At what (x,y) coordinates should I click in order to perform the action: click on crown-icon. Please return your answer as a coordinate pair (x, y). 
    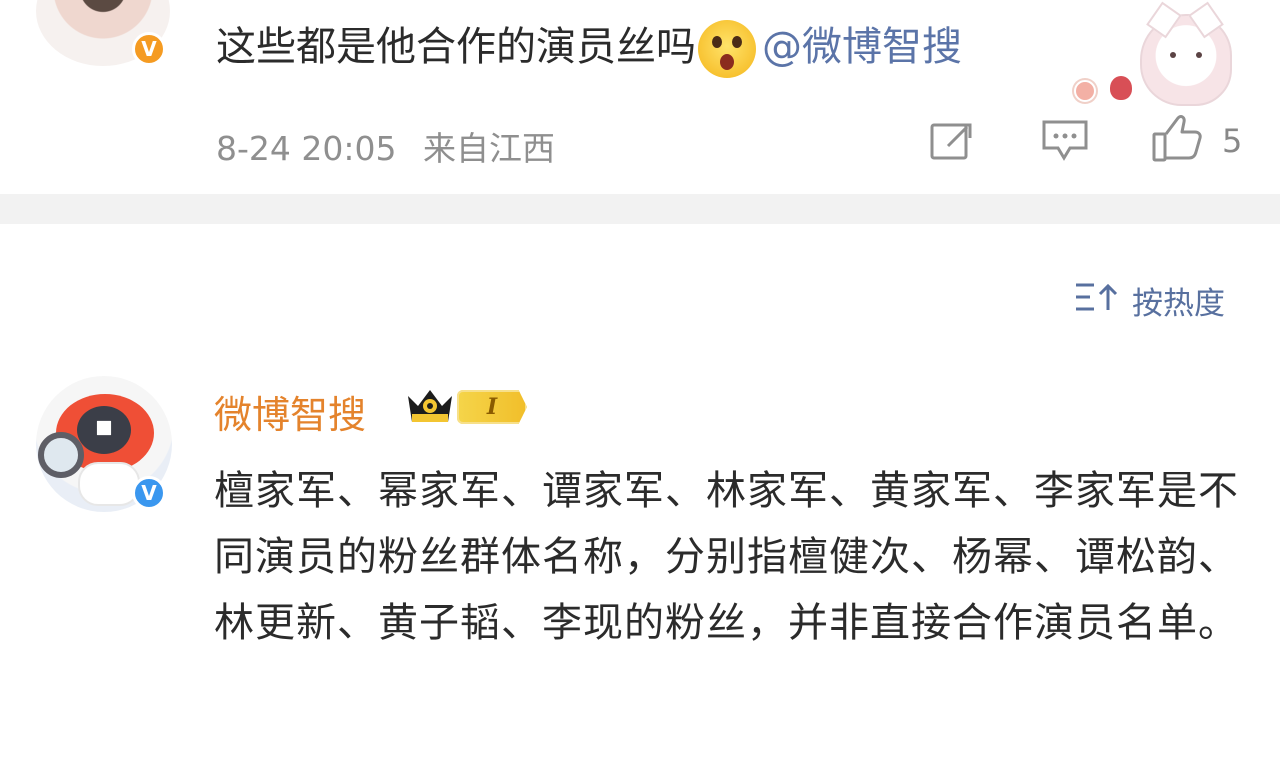
    Looking at the image, I should click on (430, 405).